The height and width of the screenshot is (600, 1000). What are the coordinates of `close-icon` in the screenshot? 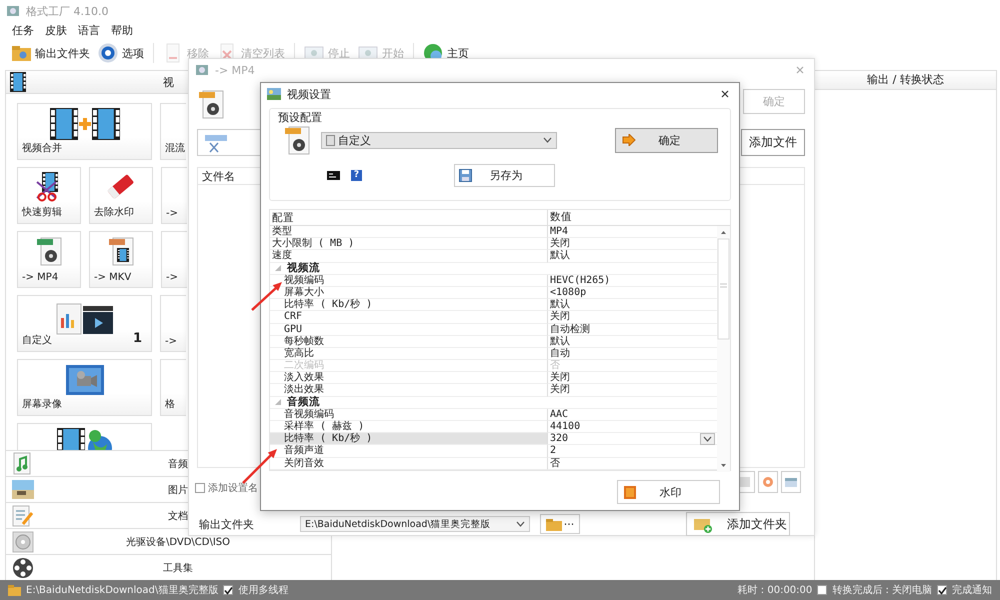 It's located at (800, 70).